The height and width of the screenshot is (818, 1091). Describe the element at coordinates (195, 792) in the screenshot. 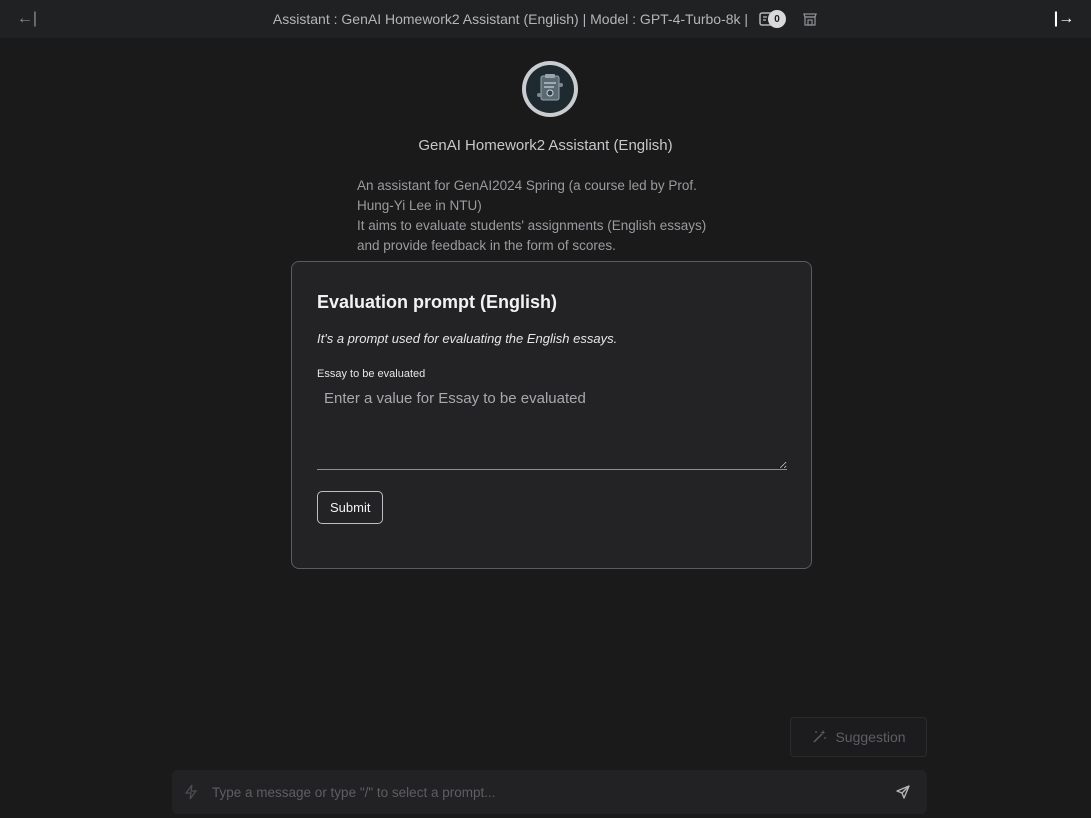

I see `lightning-icon` at that location.